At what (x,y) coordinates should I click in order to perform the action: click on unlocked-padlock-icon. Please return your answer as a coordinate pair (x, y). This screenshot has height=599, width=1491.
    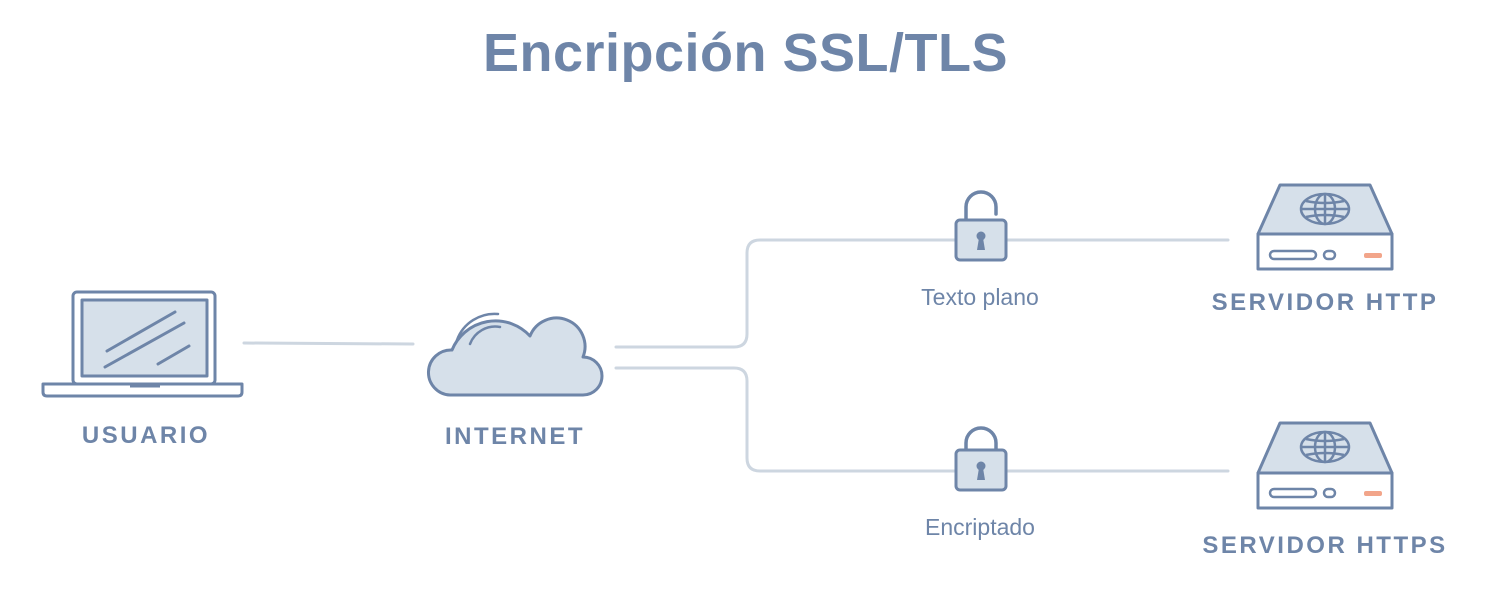
    Looking at the image, I should click on (981, 226).